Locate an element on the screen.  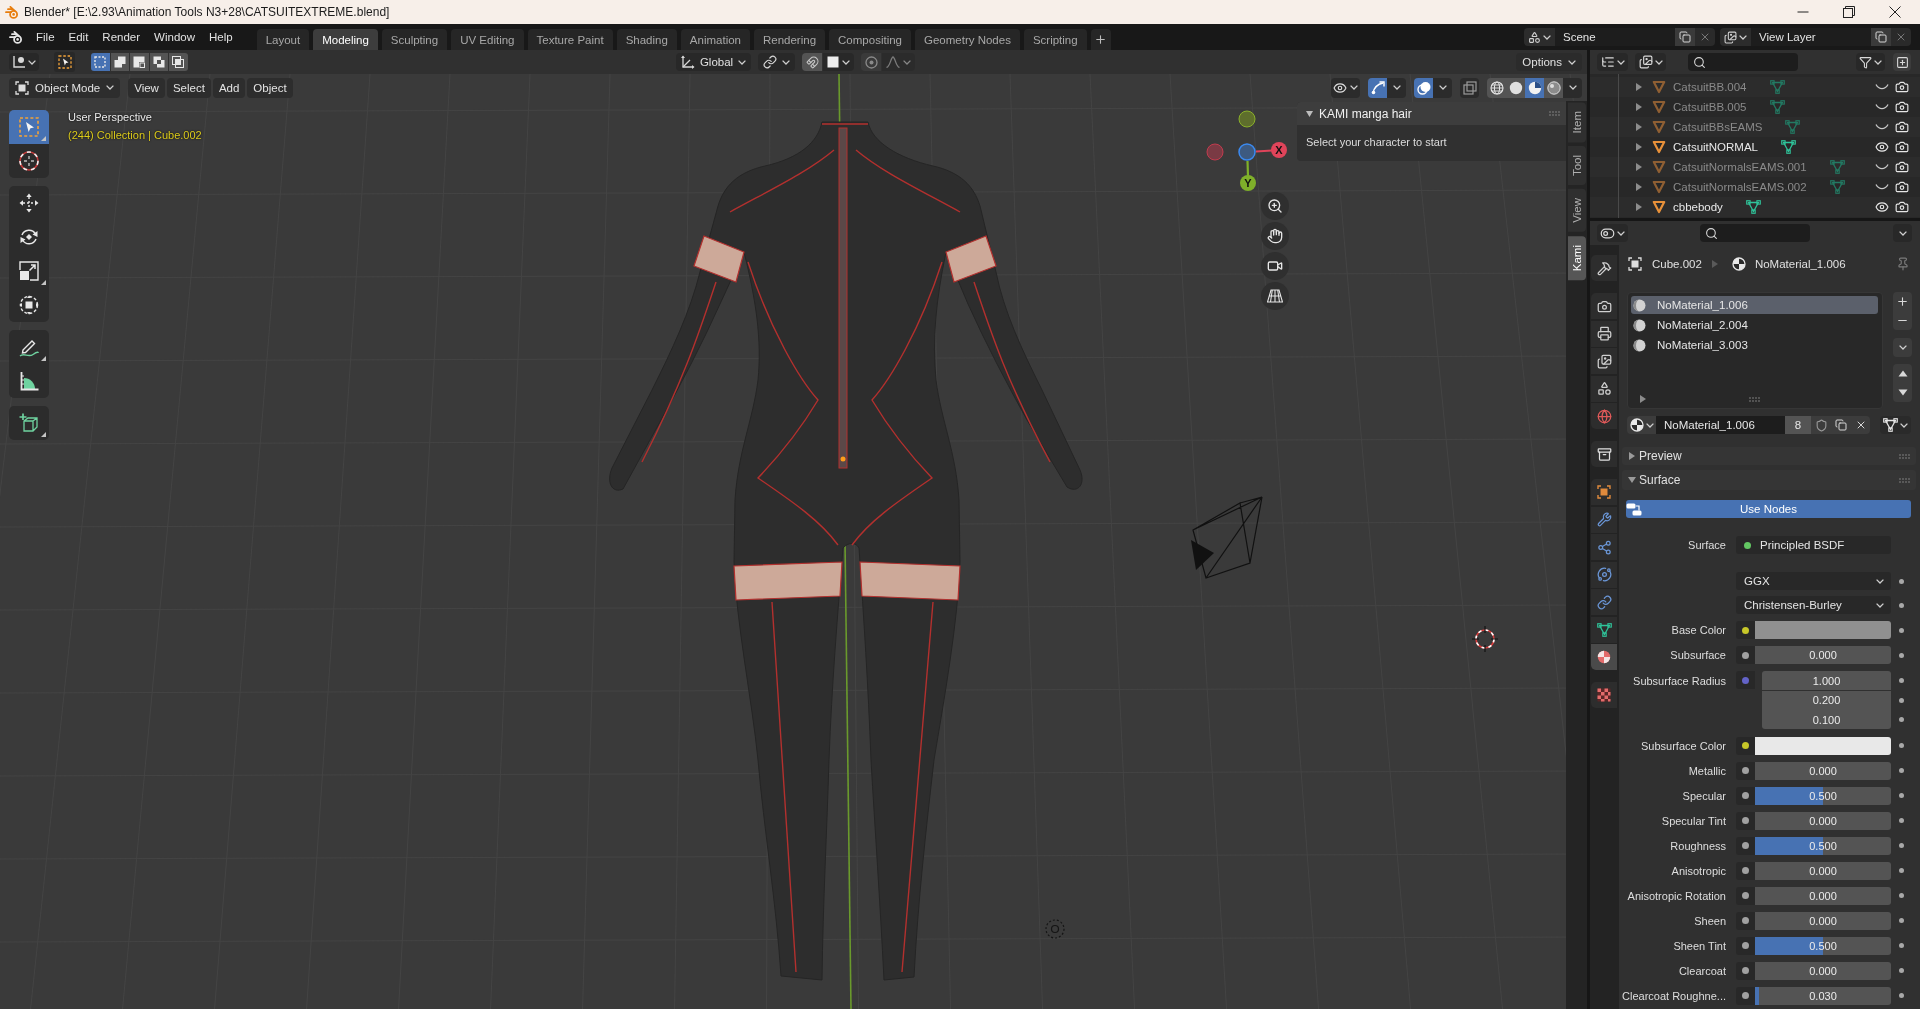
outliner-row: cbbebody is located at coordinates (1755, 207).